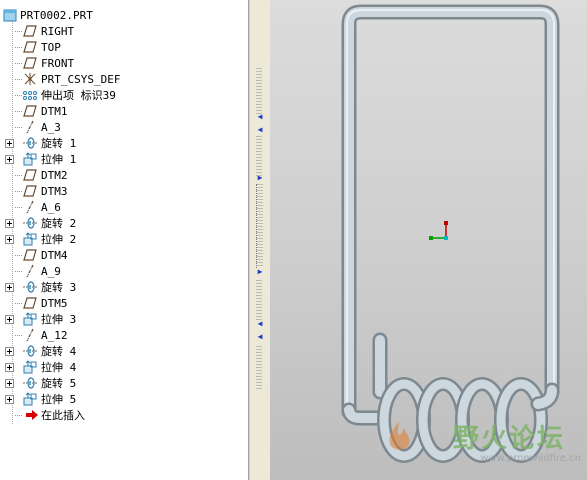 The image size is (587, 480). I want to click on tree-item-label: 在此插入, so click(63, 415).